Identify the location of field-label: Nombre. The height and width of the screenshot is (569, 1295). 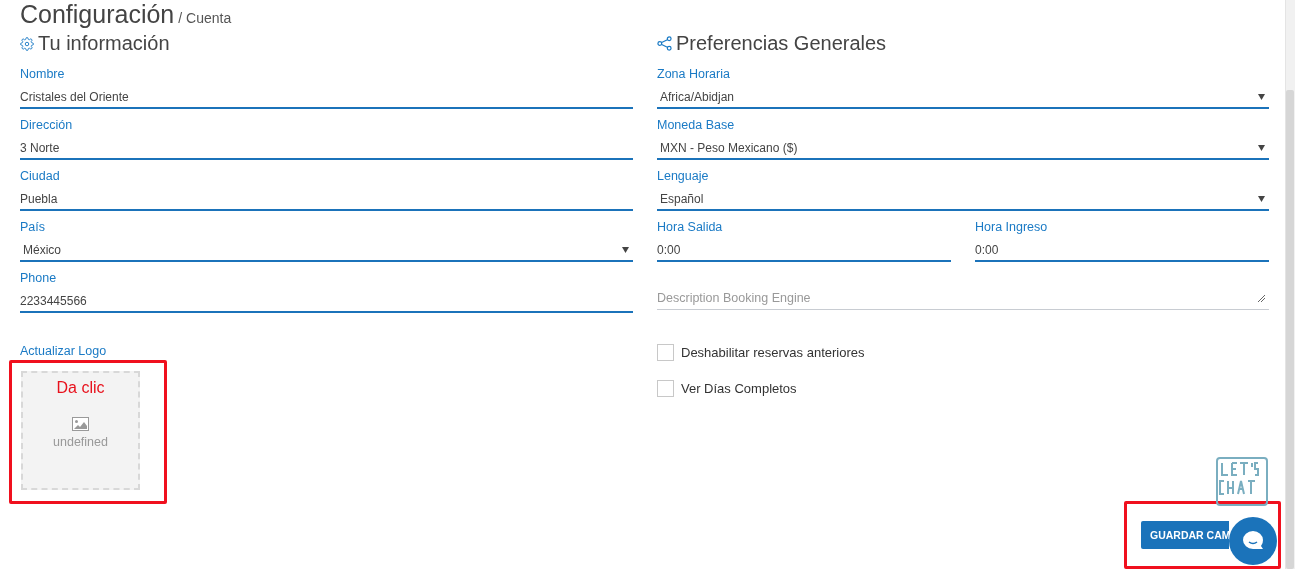
(43, 74).